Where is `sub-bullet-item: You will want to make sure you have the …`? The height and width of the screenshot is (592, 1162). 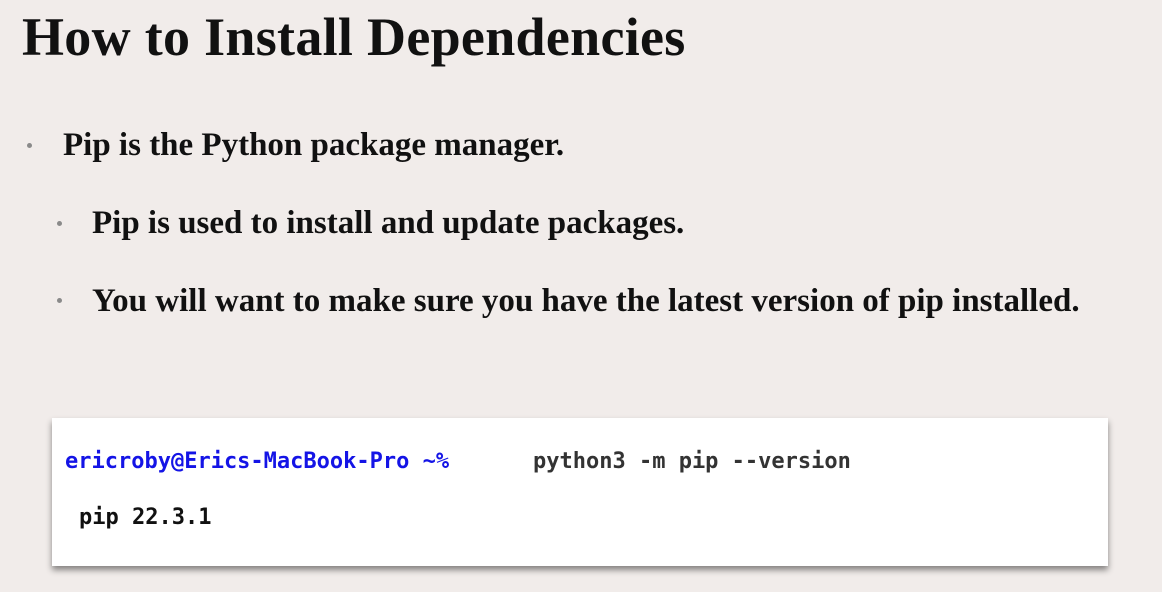
sub-bullet-item: You will want to make sure you have the … is located at coordinates (586, 301).